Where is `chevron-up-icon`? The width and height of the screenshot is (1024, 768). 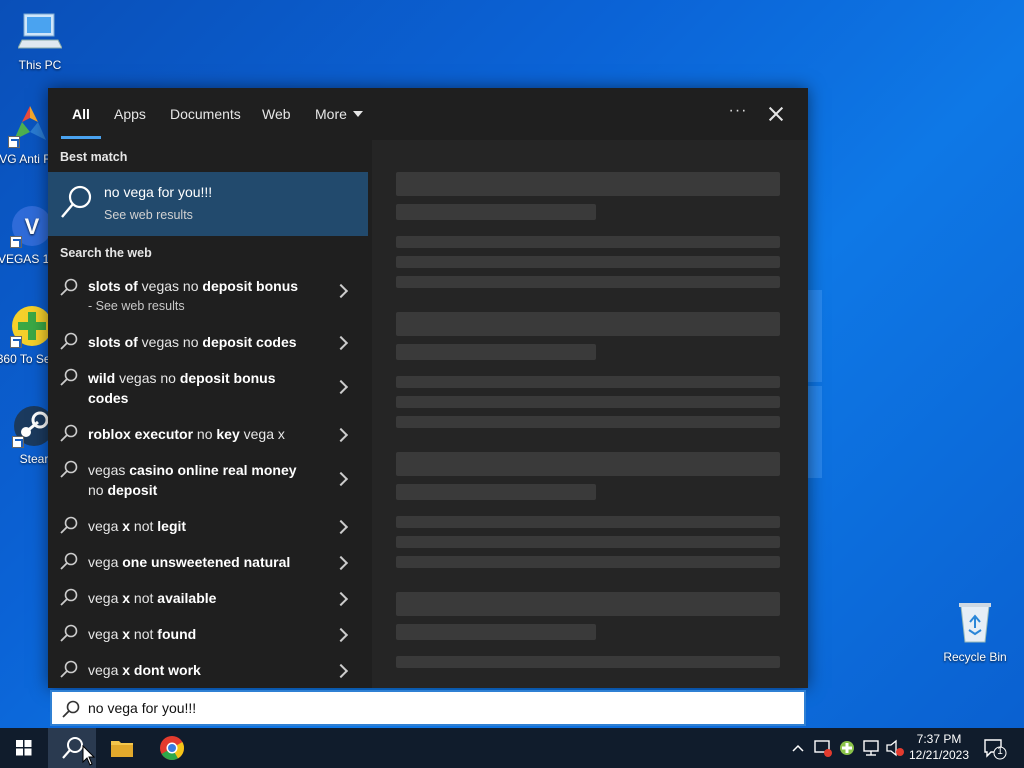 chevron-up-icon is located at coordinates (798, 748).